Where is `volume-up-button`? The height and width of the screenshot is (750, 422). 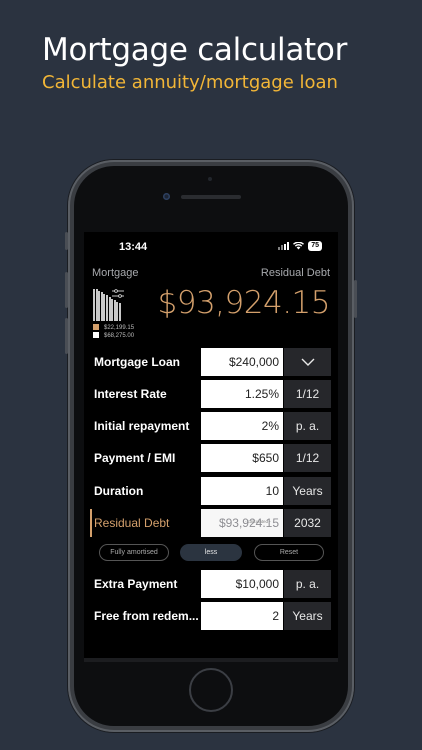 volume-up-button is located at coordinates (66, 290).